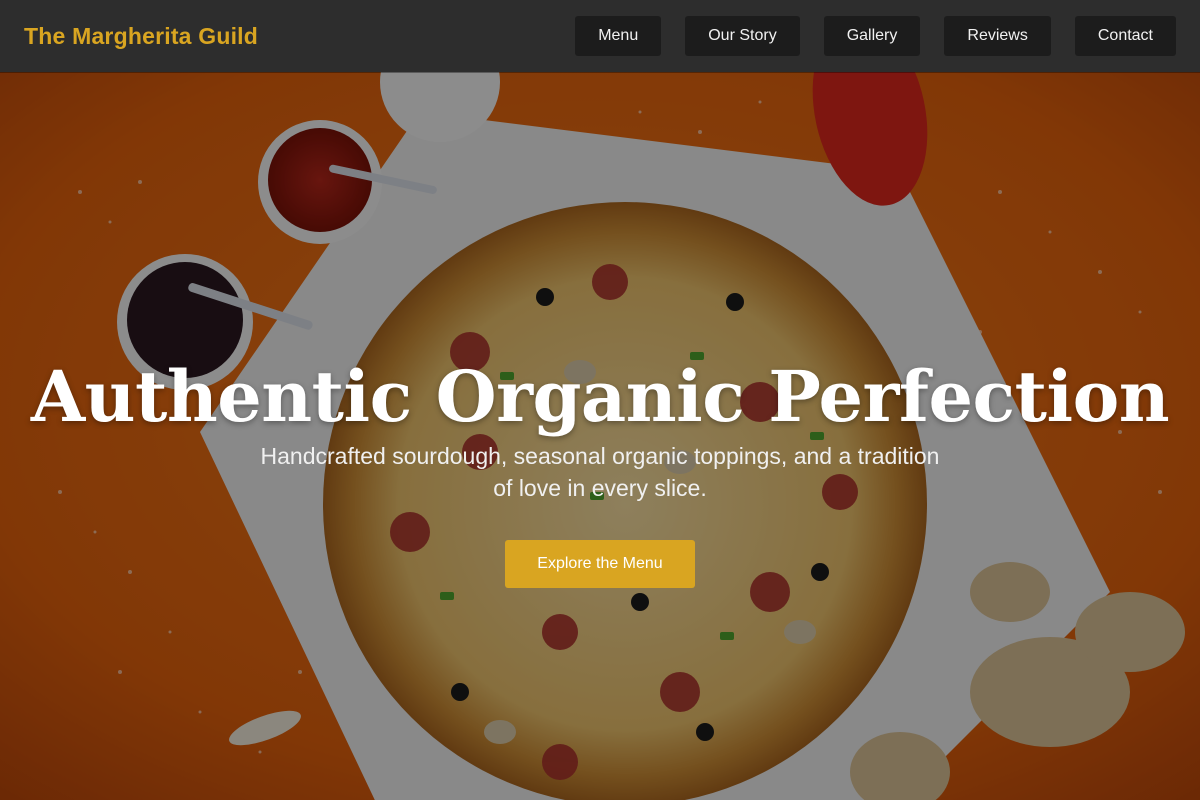 The width and height of the screenshot is (1200, 800). What do you see at coordinates (600, 564) in the screenshot?
I see `explore-menu-button: Explore the Menu` at bounding box center [600, 564].